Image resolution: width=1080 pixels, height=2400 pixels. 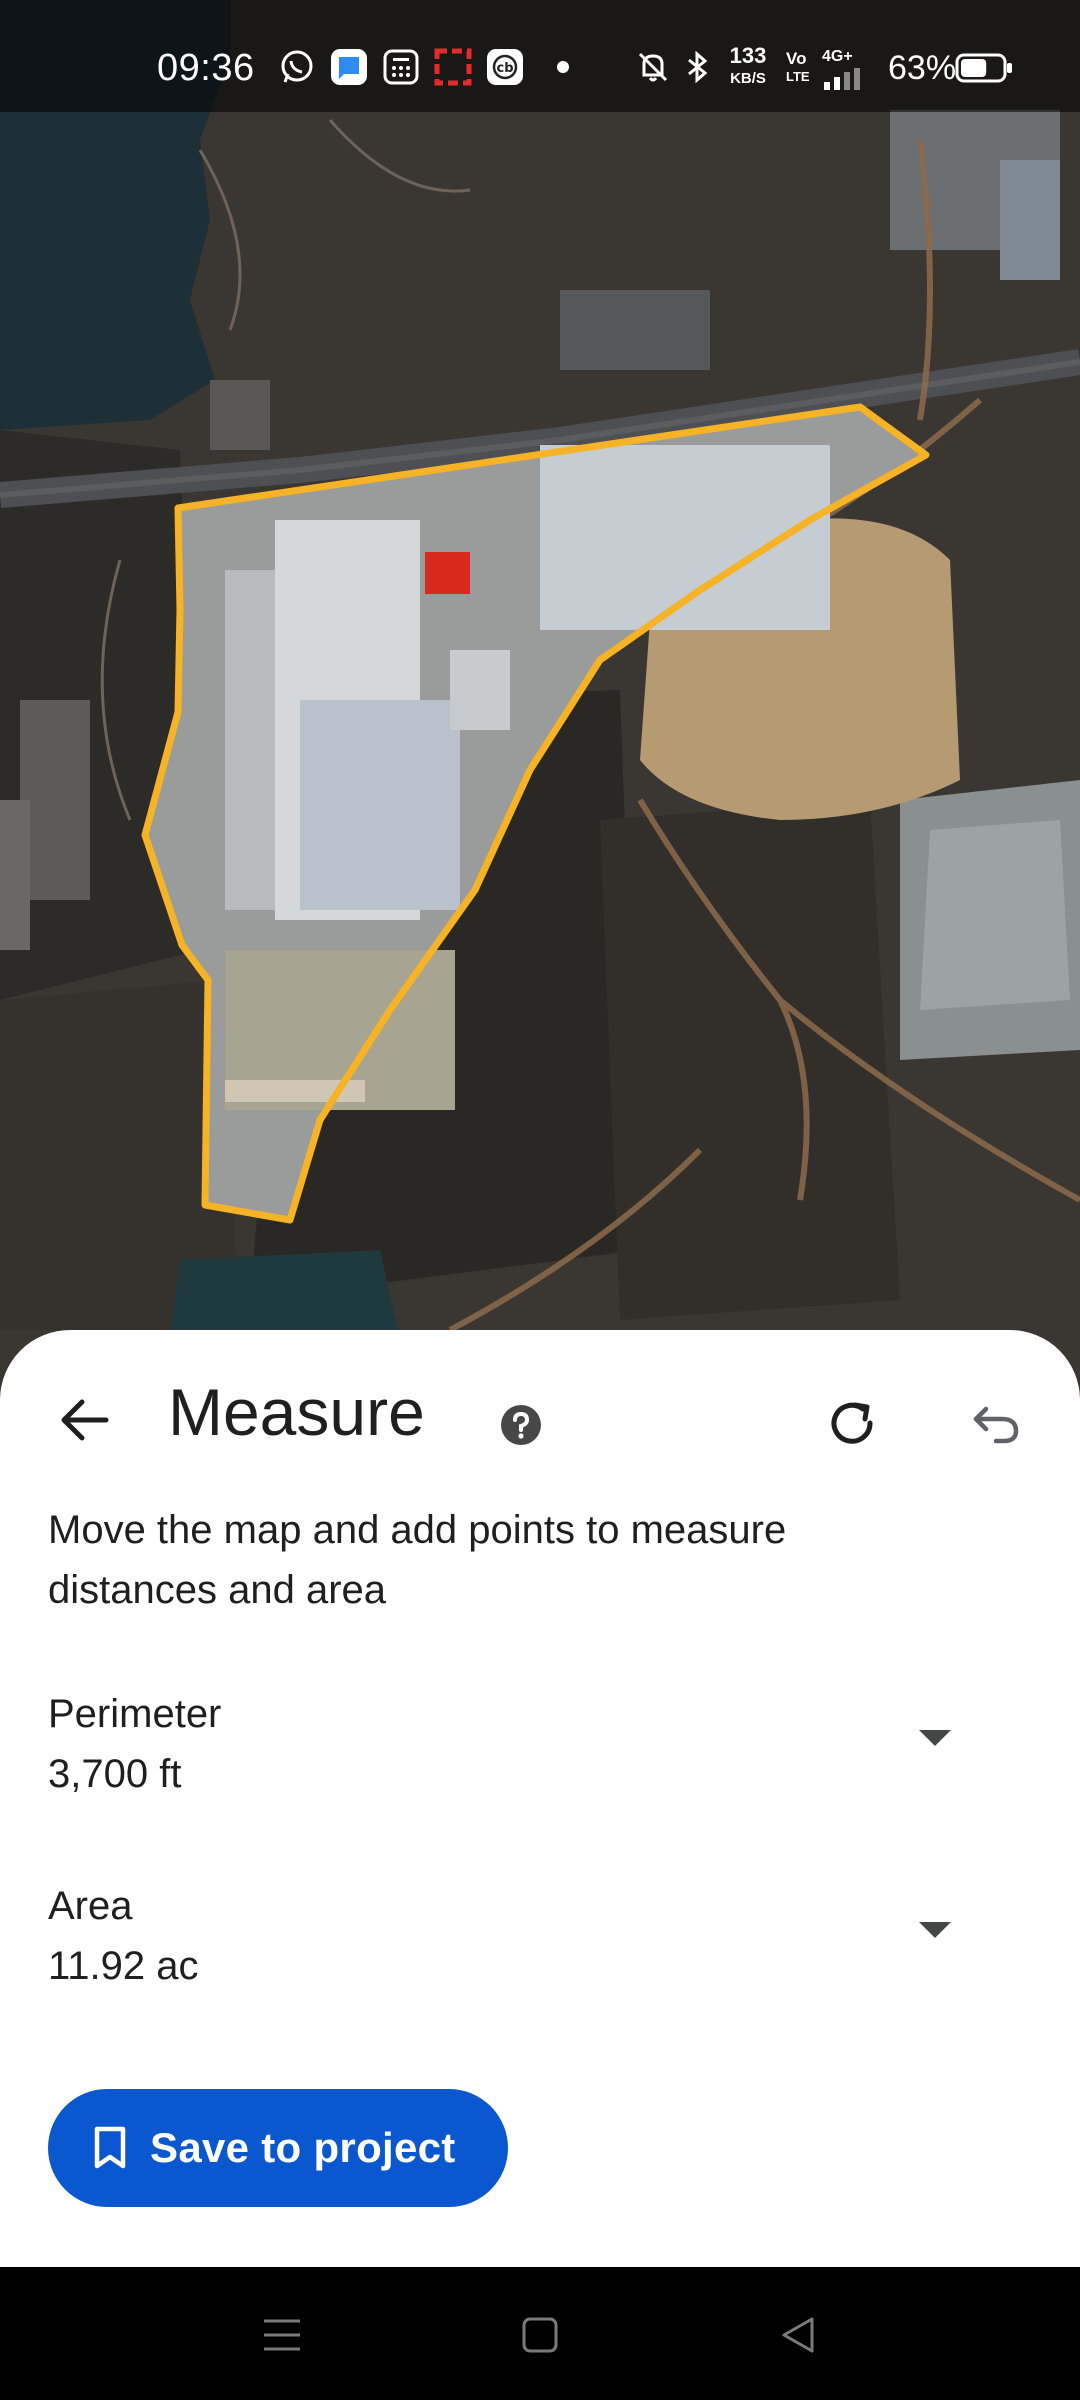 I want to click on battery-icon, so click(x=984, y=68).